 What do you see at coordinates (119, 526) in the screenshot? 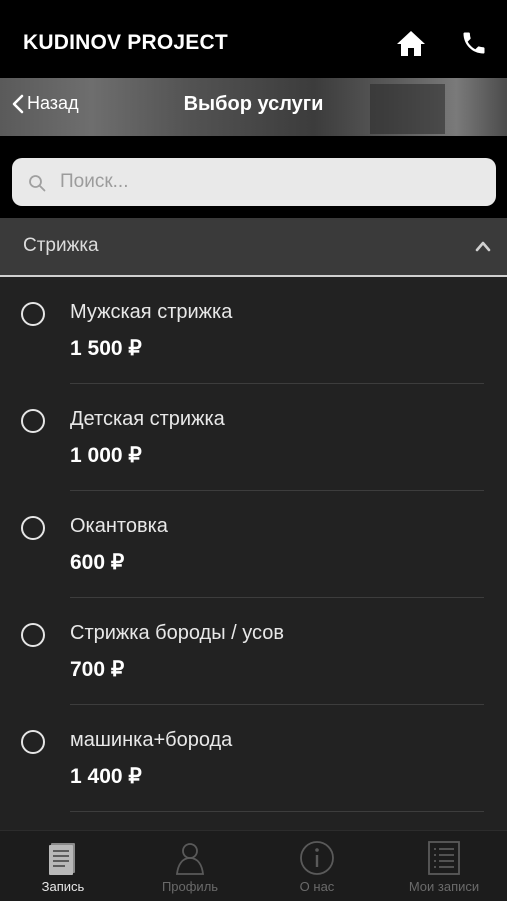
I see `service-name: Окантовка` at bounding box center [119, 526].